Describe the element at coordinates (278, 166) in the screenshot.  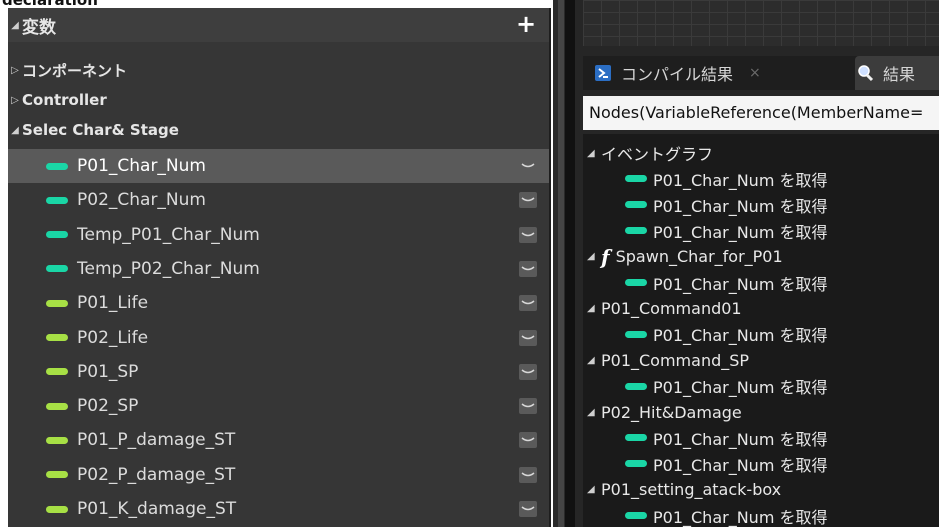
I see `variable-row: P01_Char_Num` at that location.